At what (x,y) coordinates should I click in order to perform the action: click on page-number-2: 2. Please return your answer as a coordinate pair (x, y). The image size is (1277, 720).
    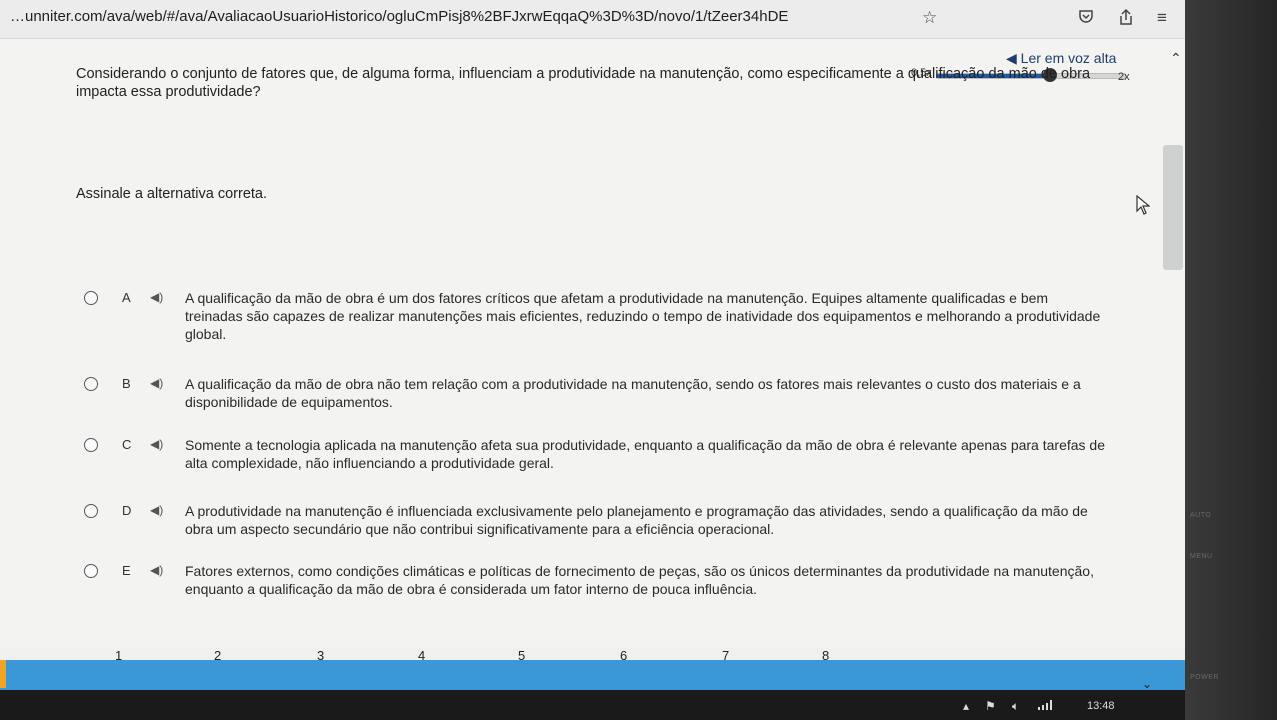
    Looking at the image, I should click on (217, 655).